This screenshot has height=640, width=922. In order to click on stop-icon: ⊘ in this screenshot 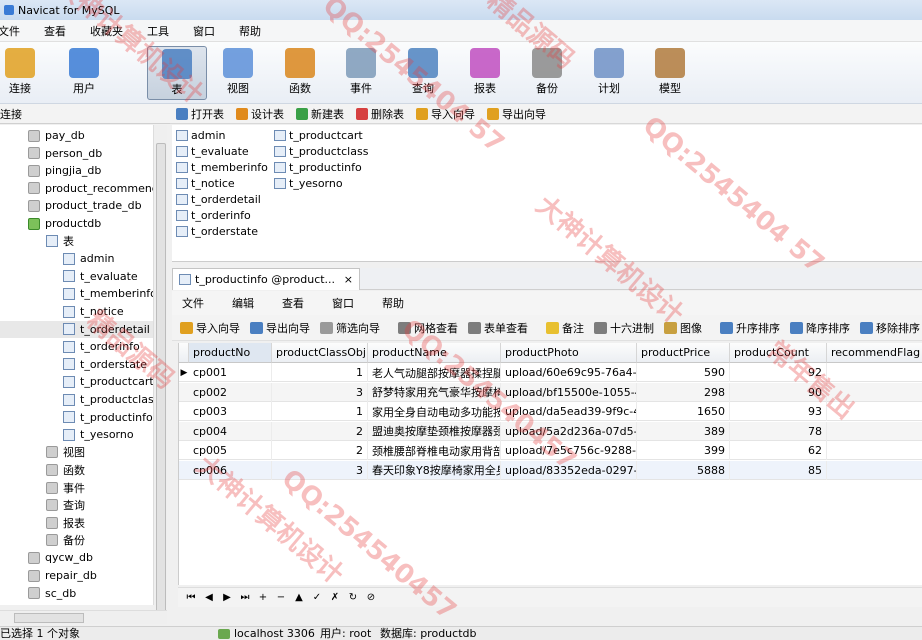, I will do `click(371, 597)`.